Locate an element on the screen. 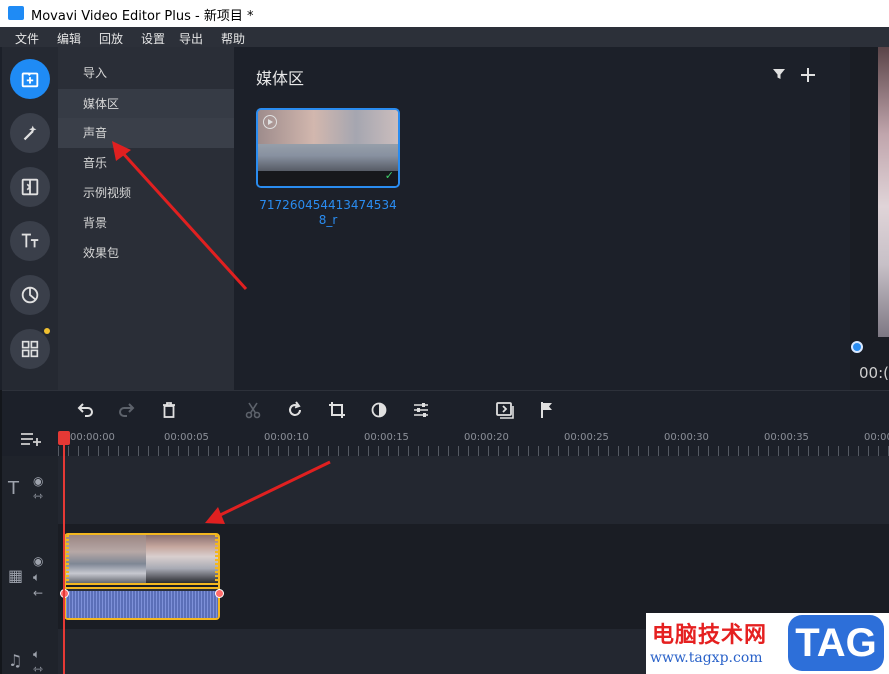  watermark: 电脑技术网 www.tagxp.com TAG is located at coordinates (767, 643).